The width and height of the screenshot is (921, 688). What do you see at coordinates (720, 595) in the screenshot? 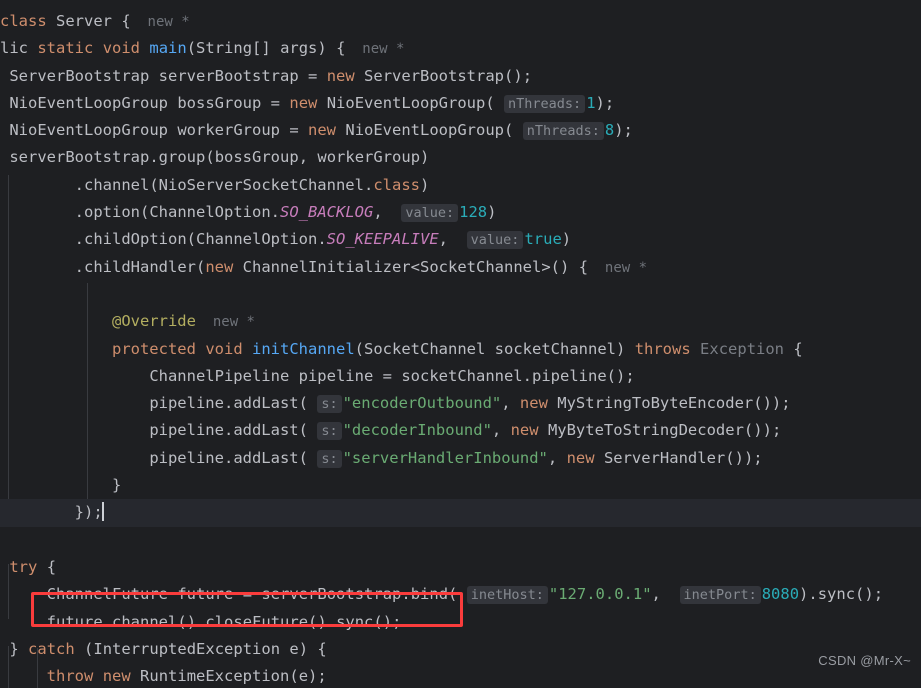
I see `parameter-hint: inetPort:` at bounding box center [720, 595].